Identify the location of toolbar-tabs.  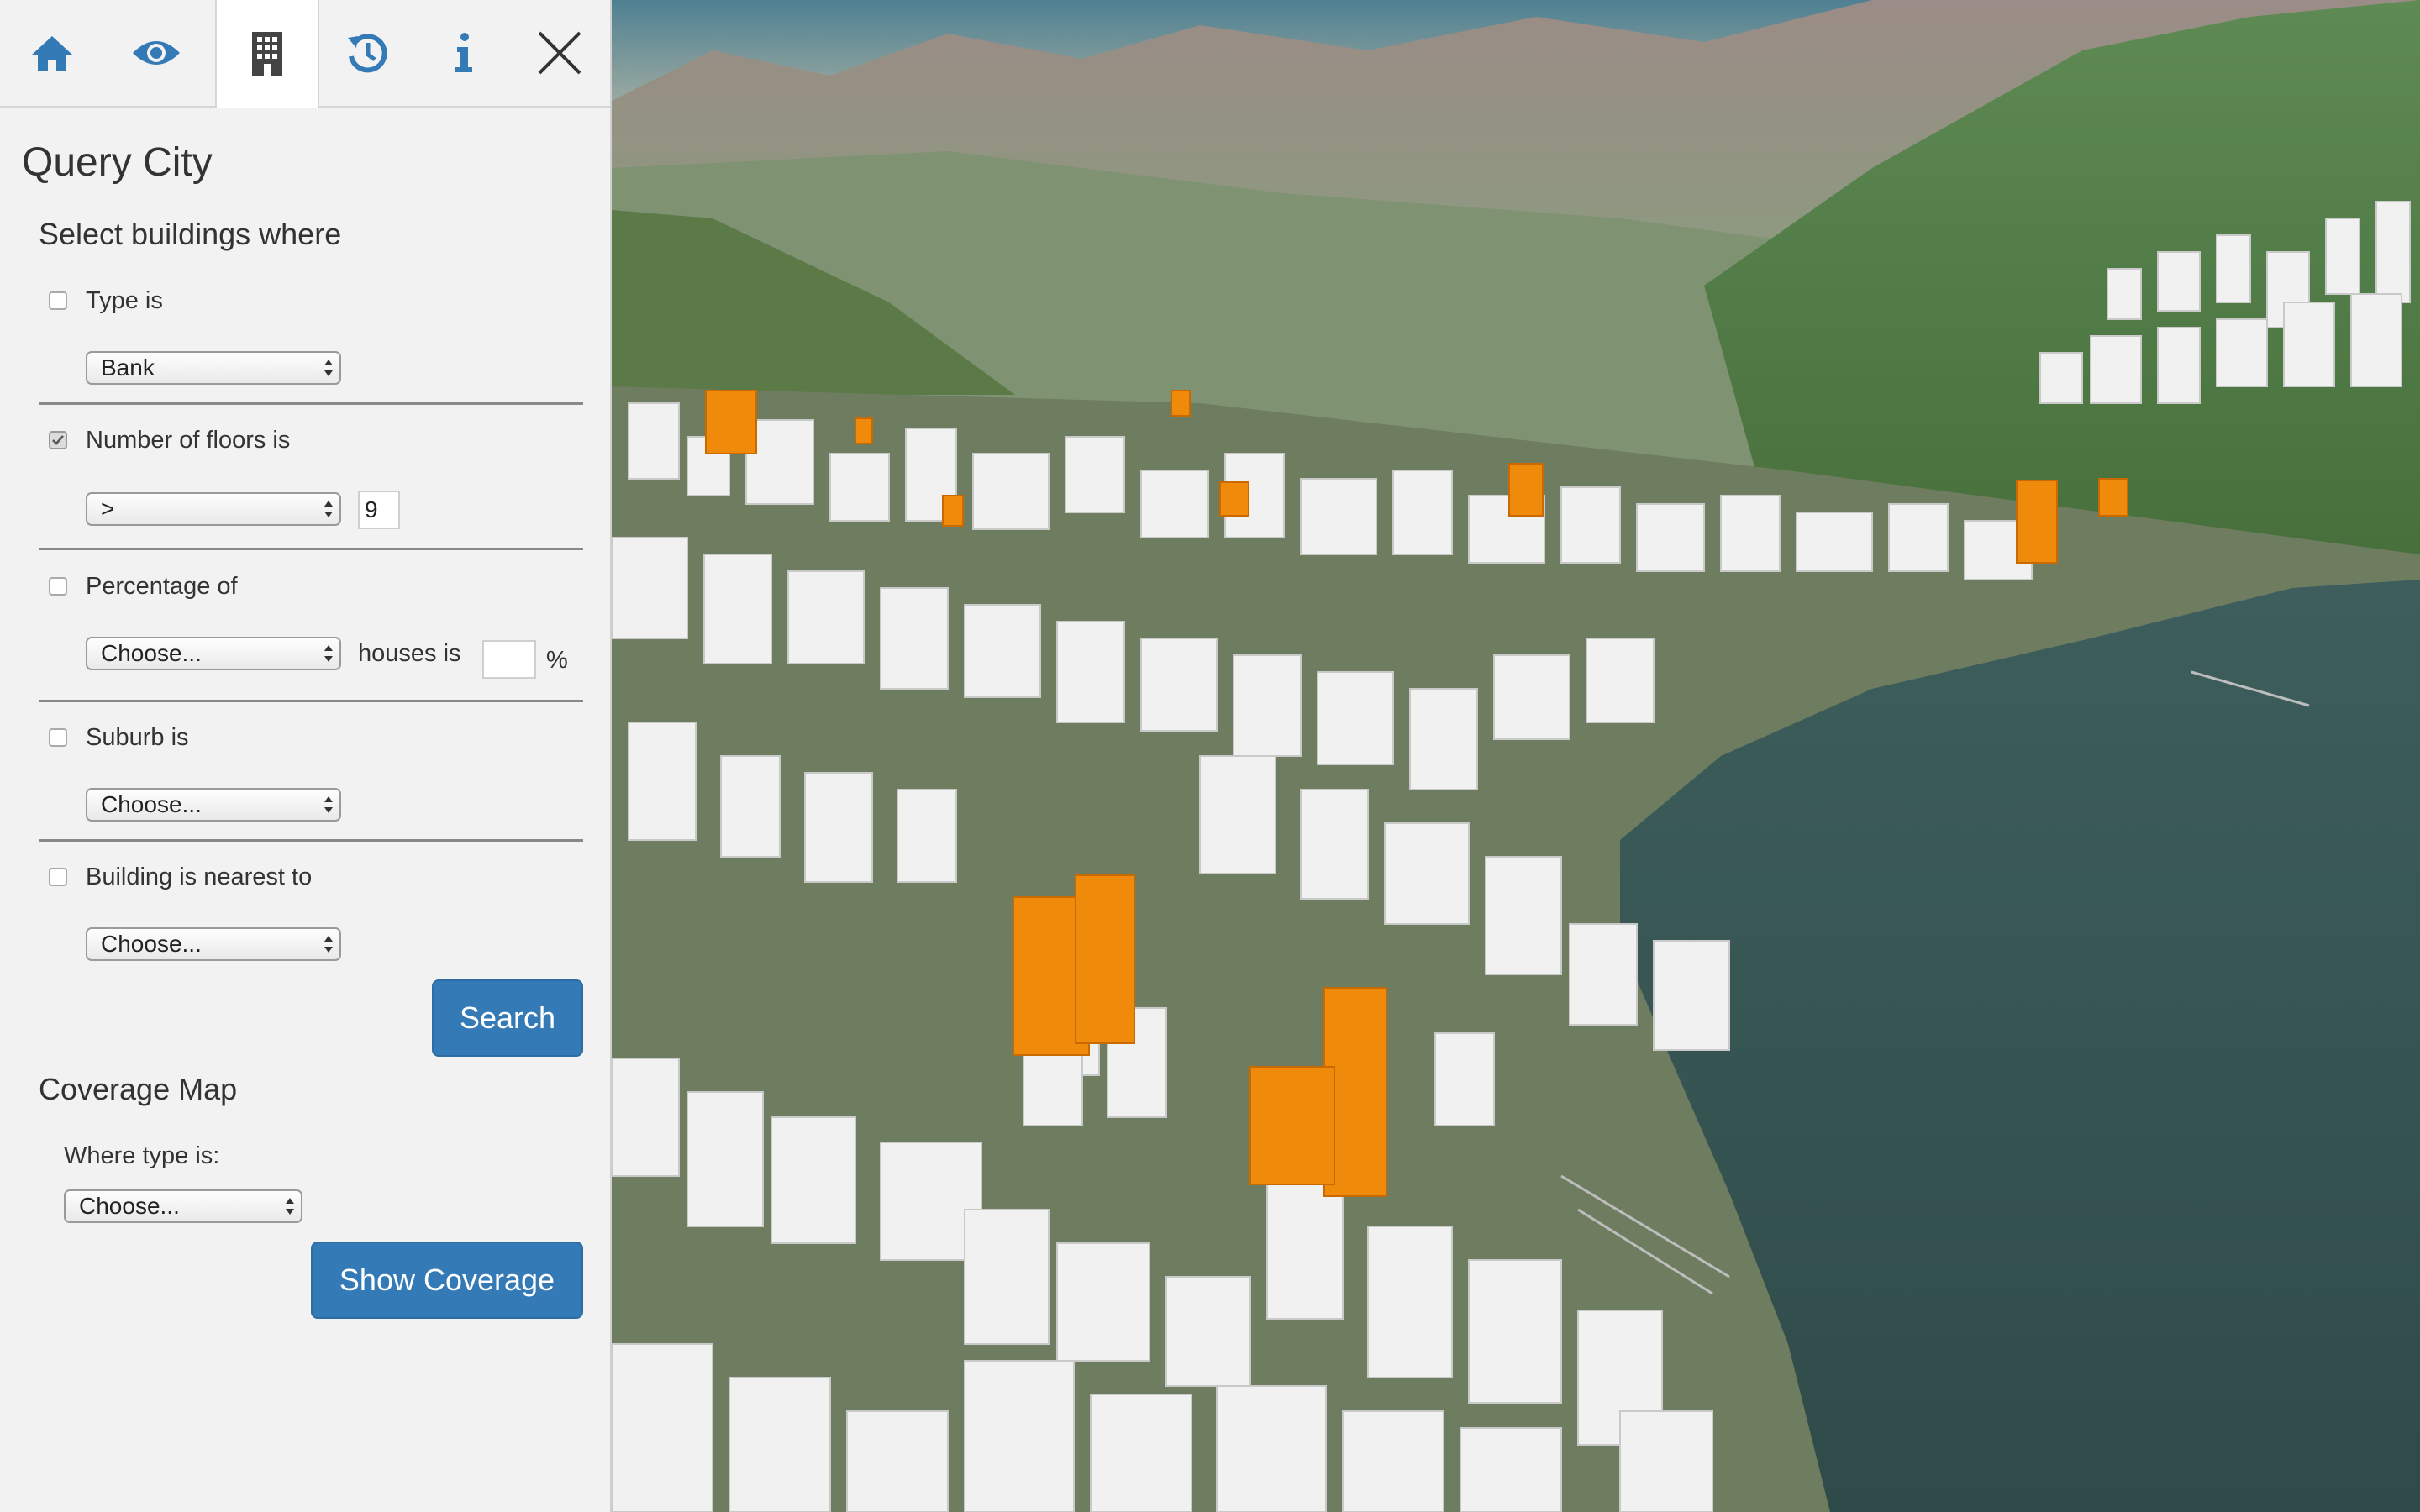
(305, 54).